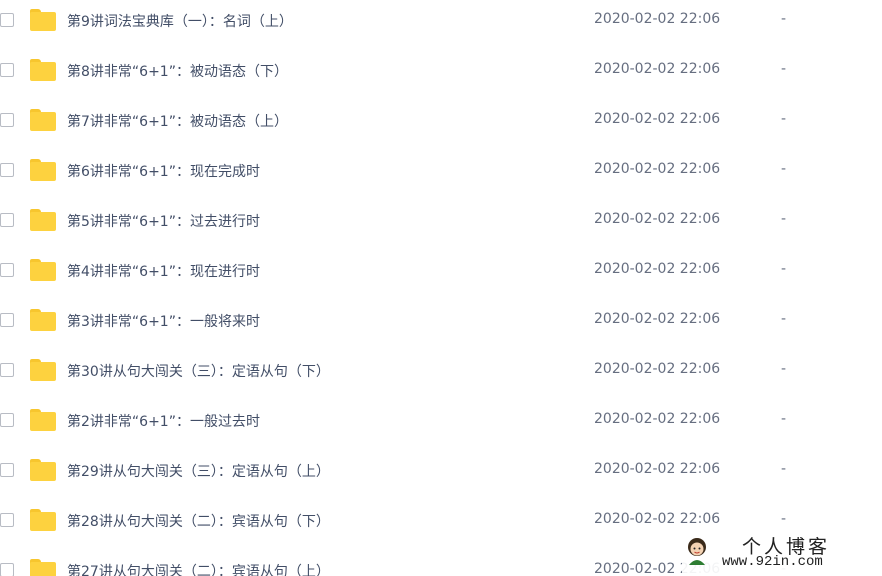 This screenshot has width=882, height=576. Describe the element at coordinates (441, 375) in the screenshot. I see `file-row: 第30讲从句大闯关（三）：定语从句（下） 2020-02-02 22:06 -` at that location.